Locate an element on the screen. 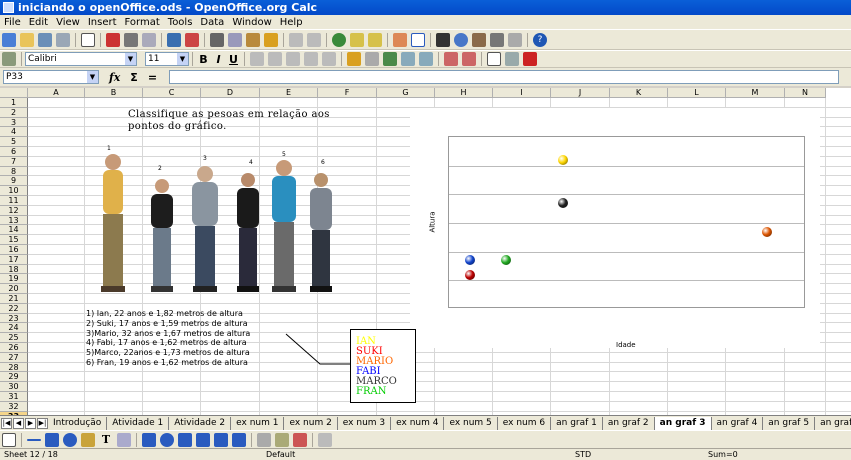 The image size is (851, 460). row-header: 30 is located at coordinates (14, 387).